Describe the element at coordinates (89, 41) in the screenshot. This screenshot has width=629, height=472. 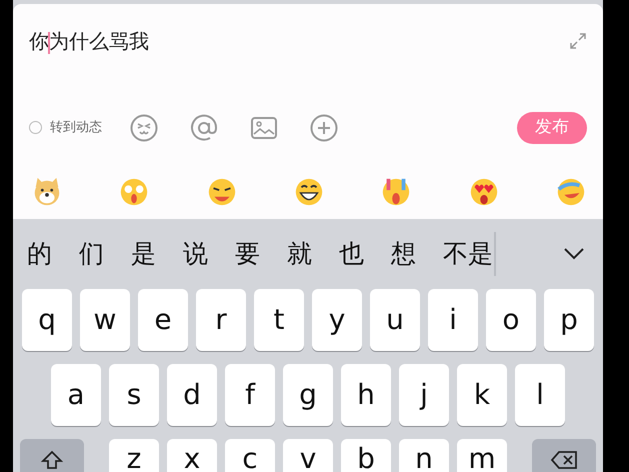
I see `comment-input: 你为什么骂我` at that location.